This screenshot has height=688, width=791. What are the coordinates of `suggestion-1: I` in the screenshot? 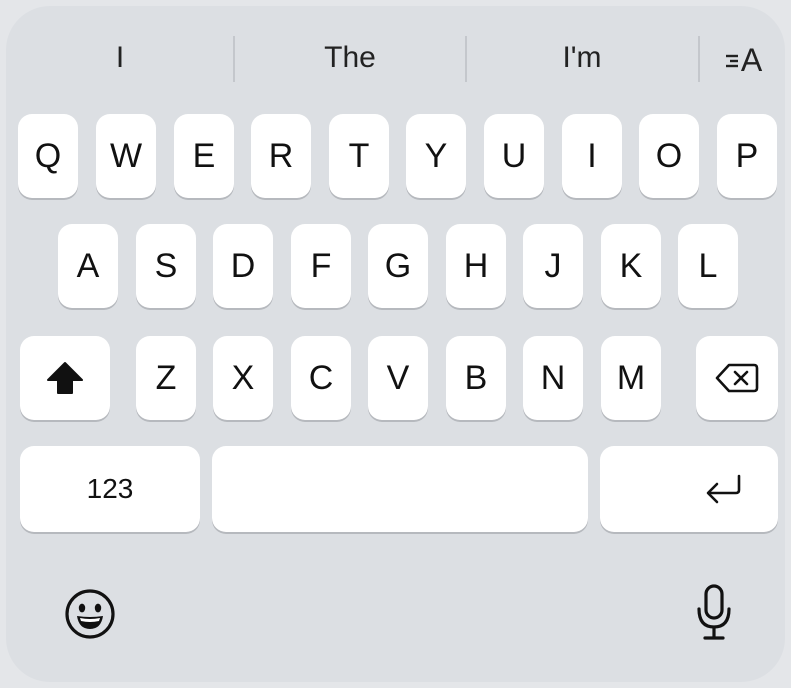 It's located at (120, 60).